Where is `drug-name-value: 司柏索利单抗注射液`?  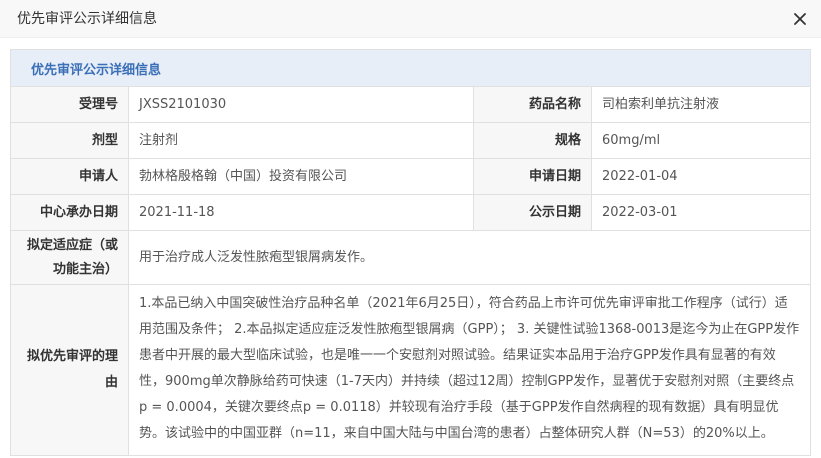
drug-name-value: 司柏索利单抗注射液 is located at coordinates (701, 104).